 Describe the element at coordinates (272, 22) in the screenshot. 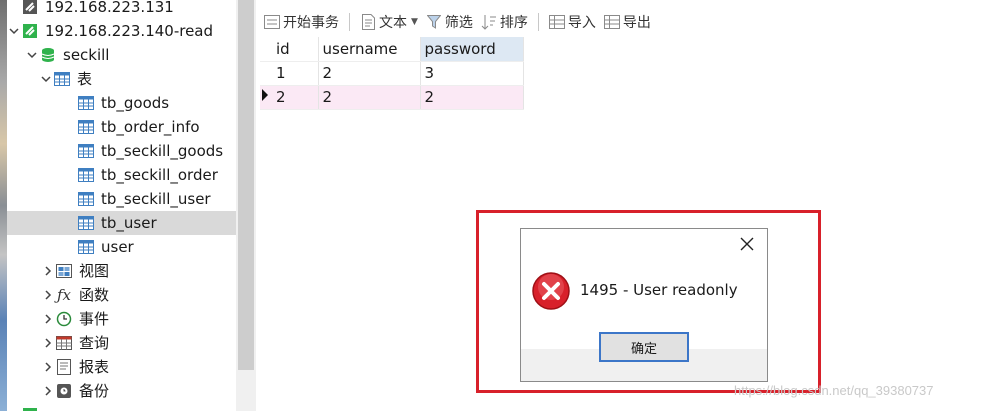

I see `transaction-icon` at that location.